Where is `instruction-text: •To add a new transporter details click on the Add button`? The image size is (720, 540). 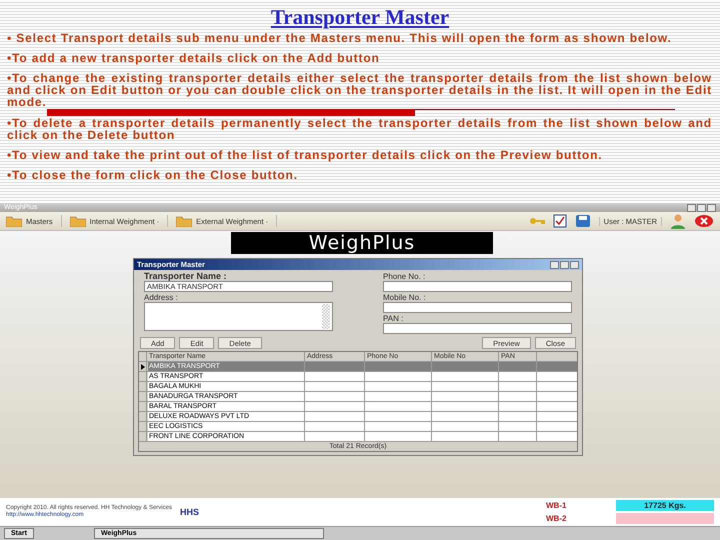
instruction-text: •To add a new transporter details click on the Add button is located at coordinates (194, 58).